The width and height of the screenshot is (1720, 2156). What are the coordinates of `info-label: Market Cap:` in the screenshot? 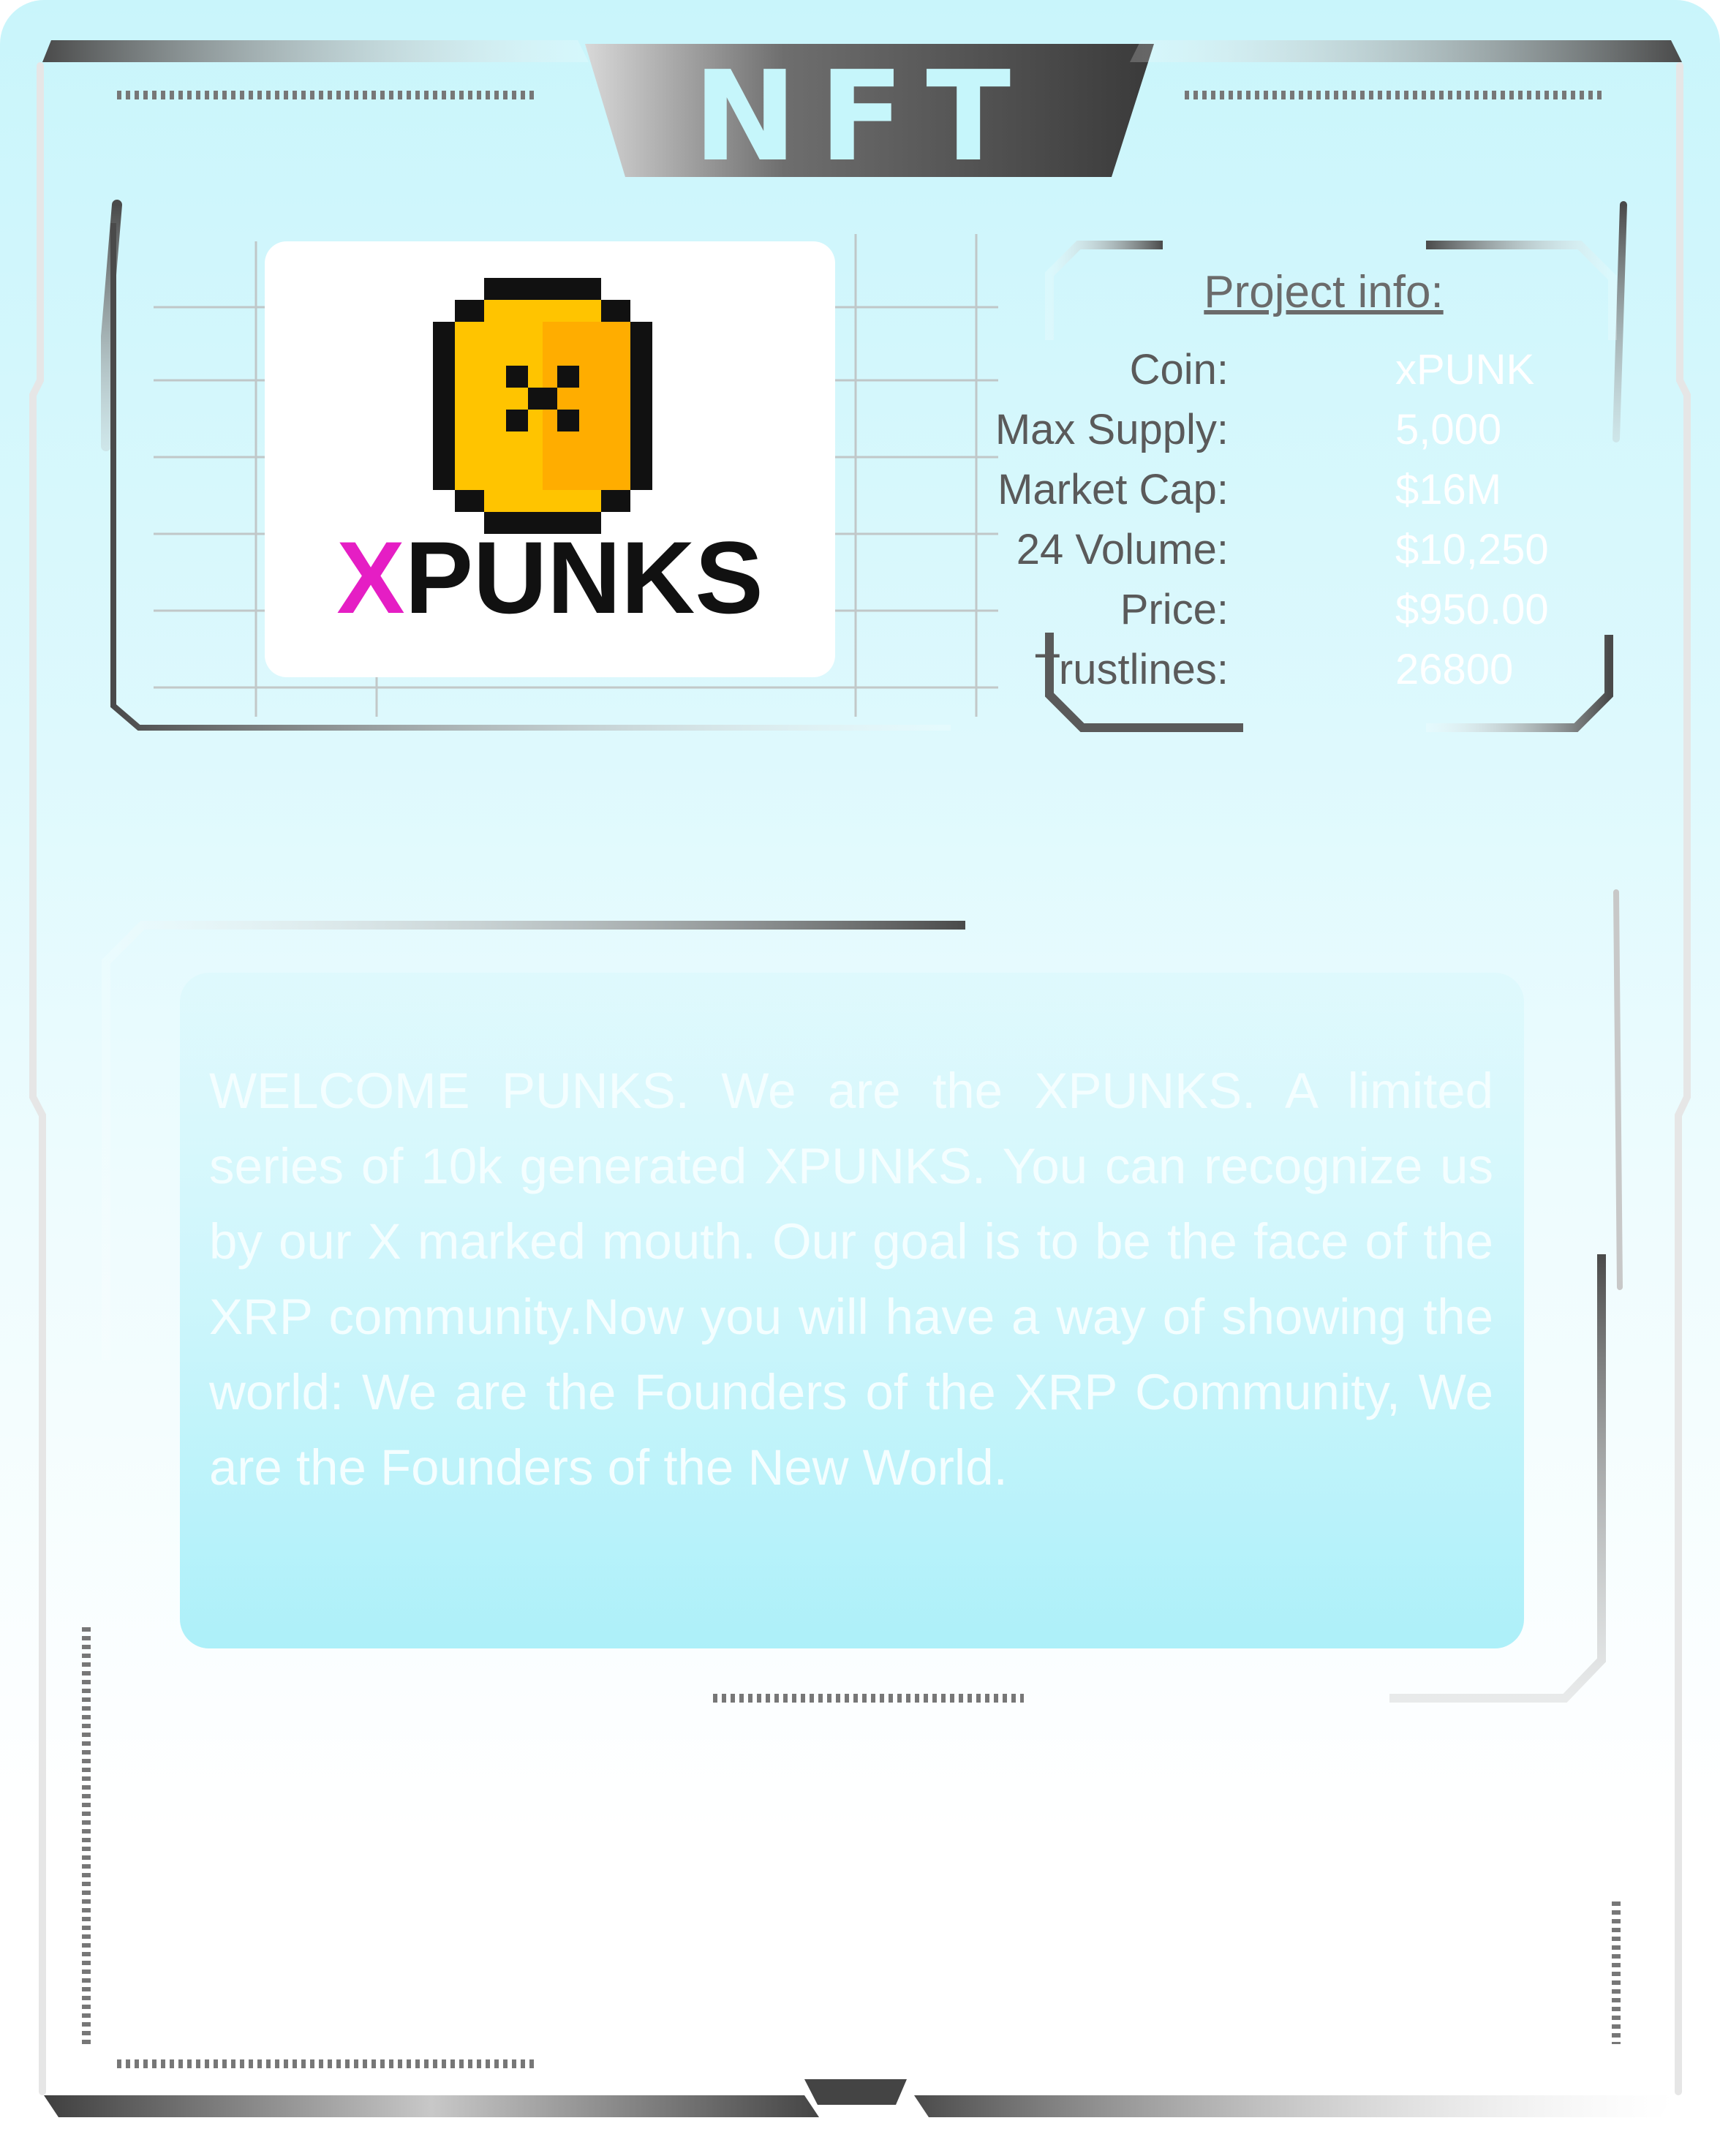 It's located at (1113, 489).